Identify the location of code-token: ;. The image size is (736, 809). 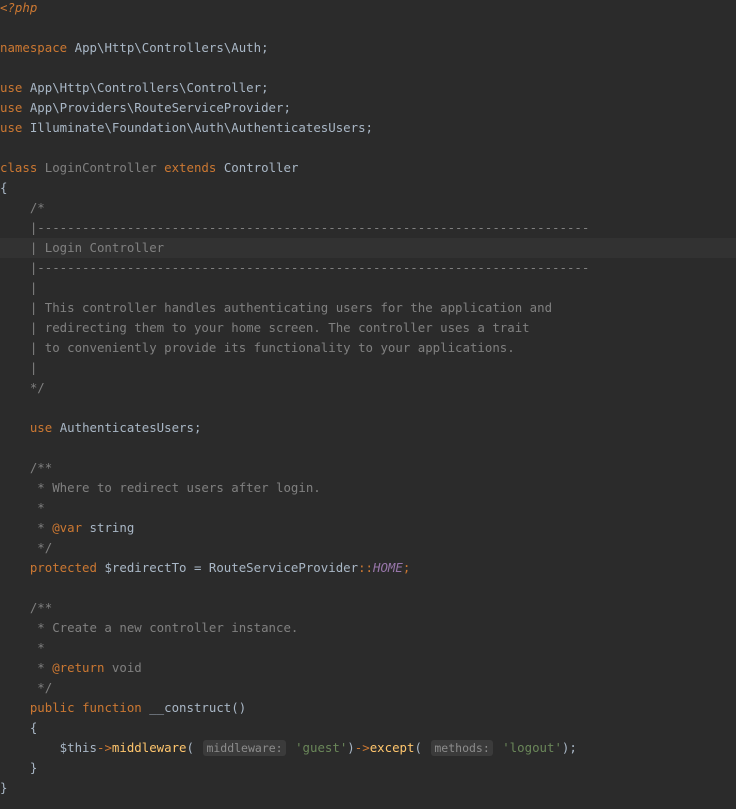
(406, 567).